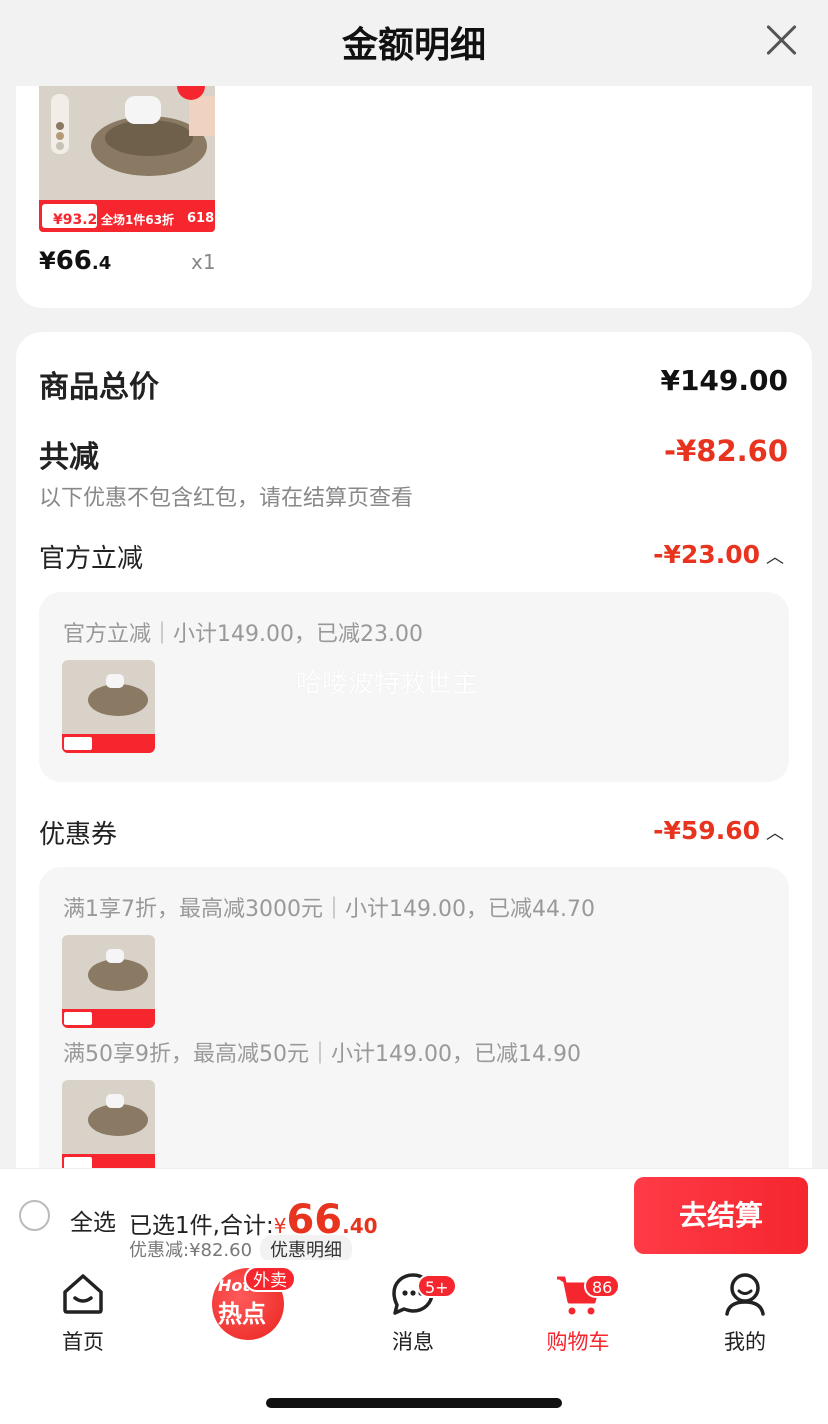 This screenshot has height=1424, width=828. Describe the element at coordinates (34, 1215) in the screenshot. I see `select-all-radio` at that location.